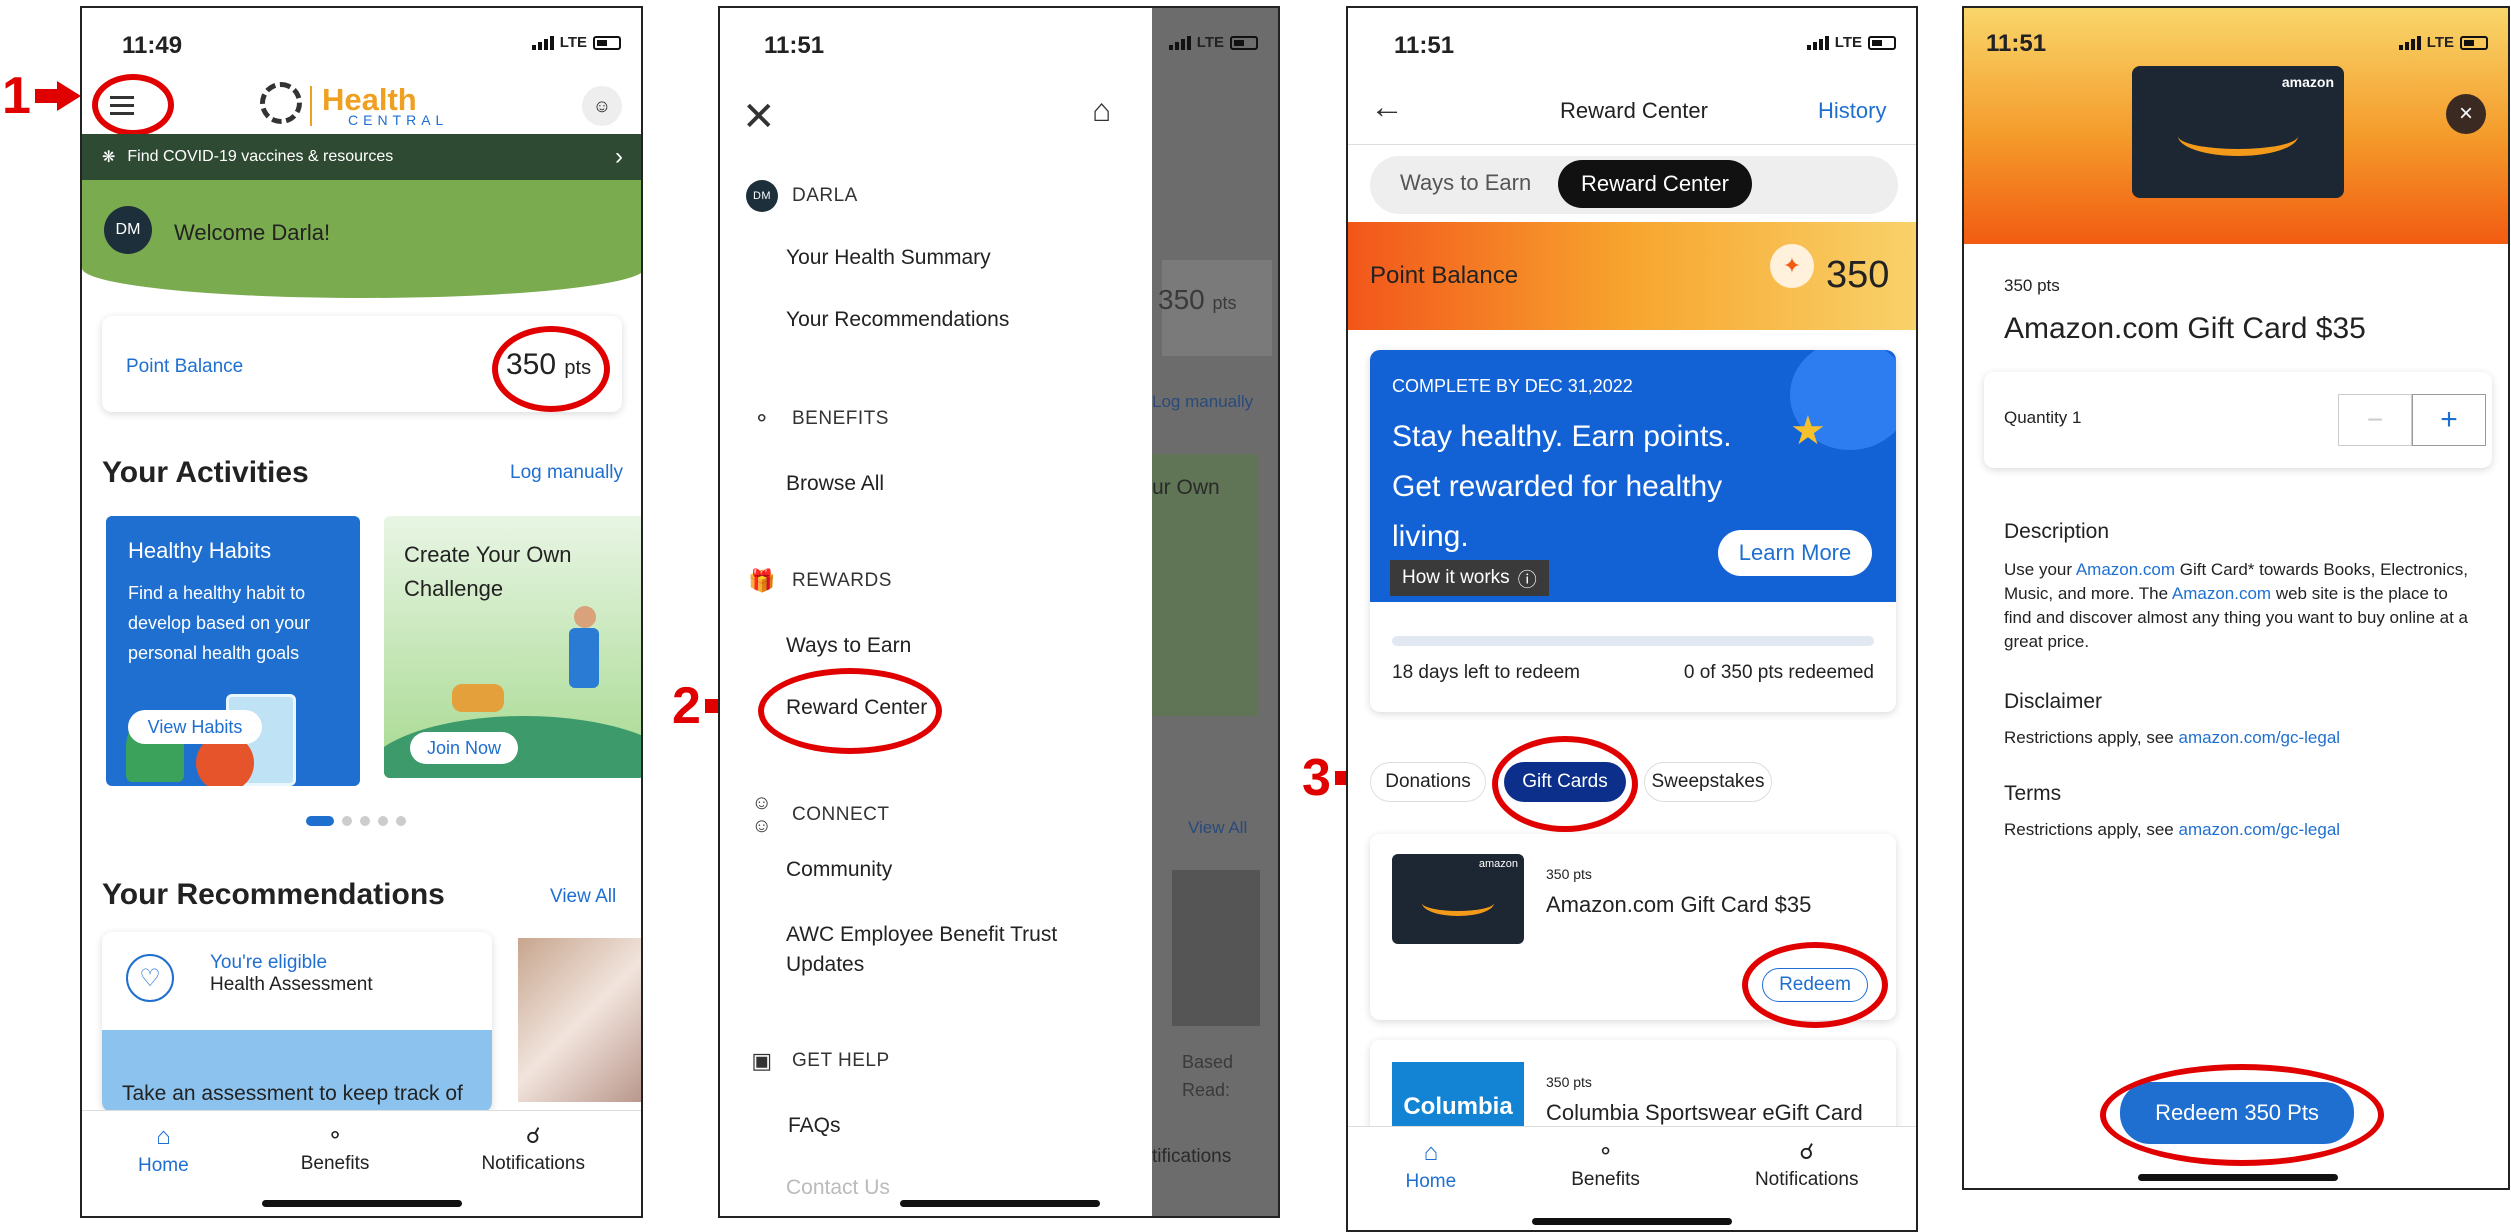 The height and width of the screenshot is (1232, 2511). Describe the element at coordinates (1815, 985) in the screenshot. I see `step-4-highlight` at that location.